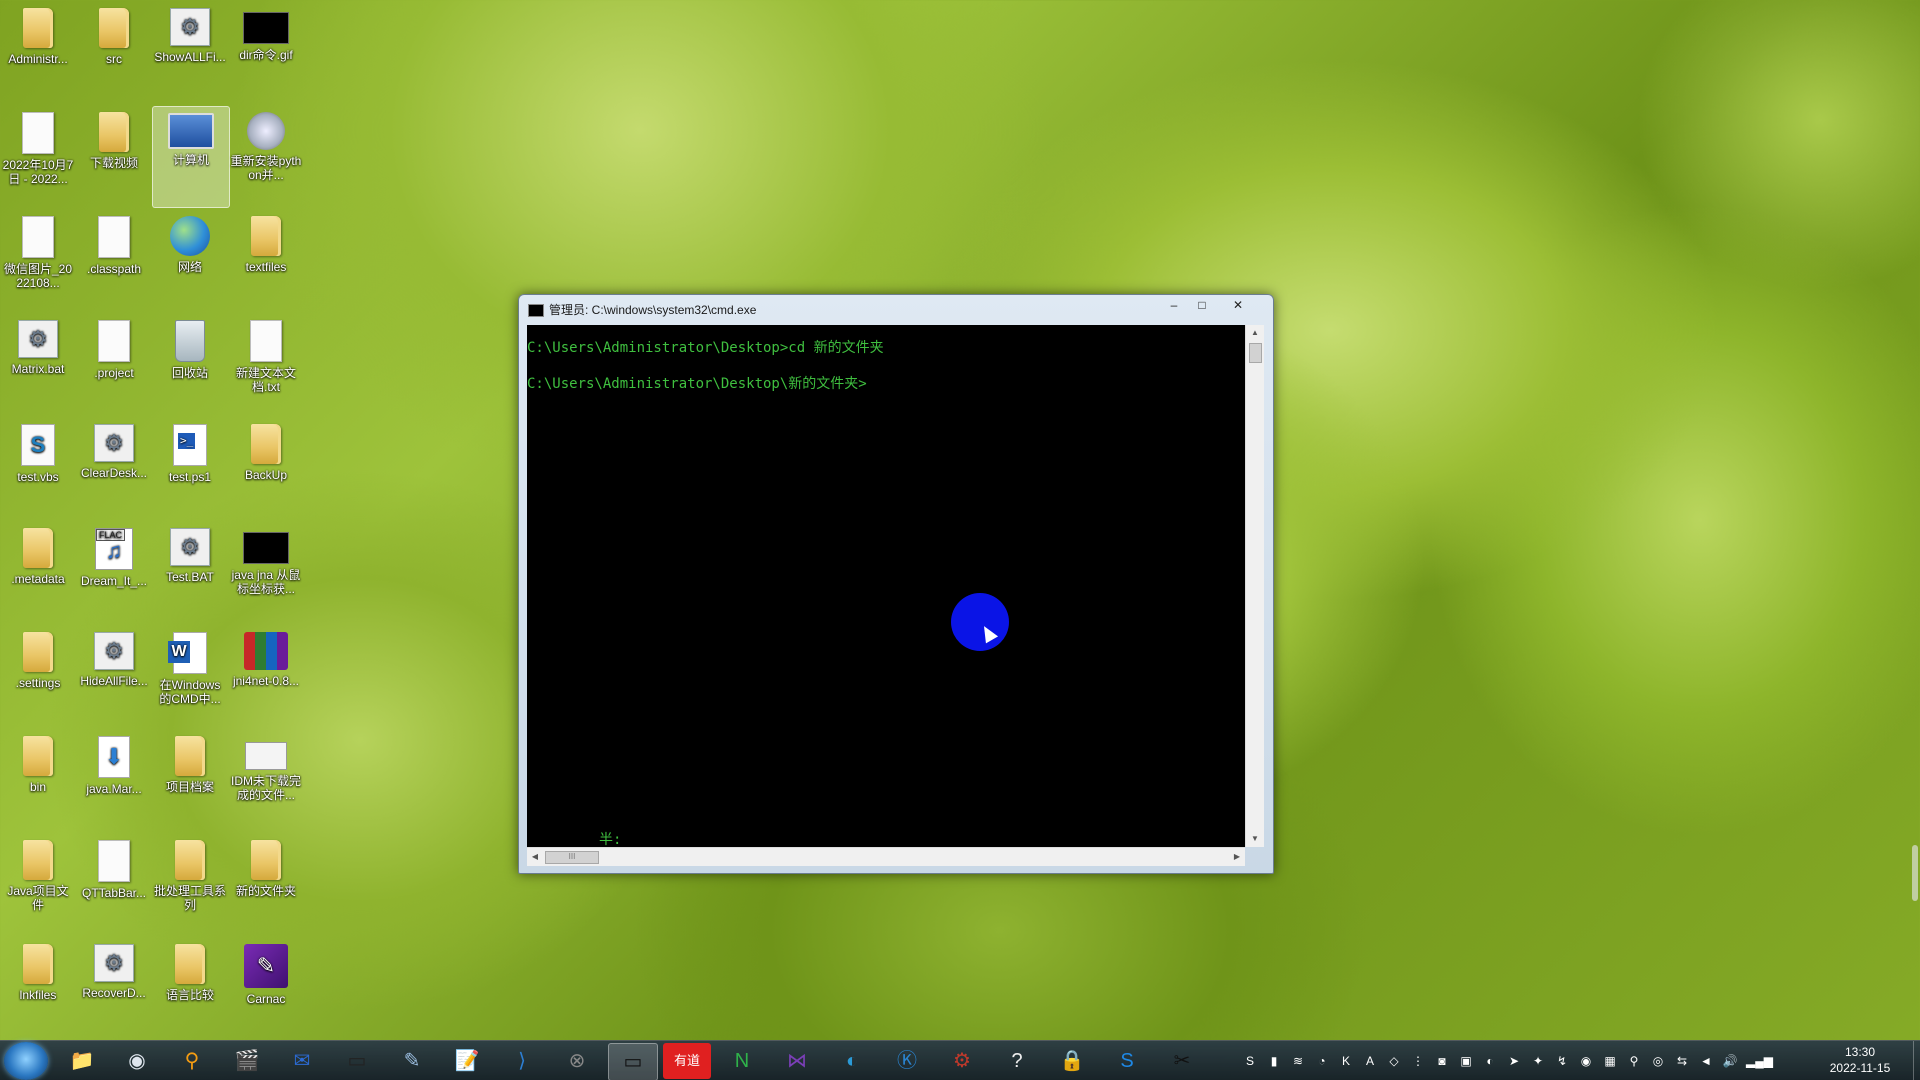 This screenshot has height=1080, width=1920. Describe the element at coordinates (1466, 1061) in the screenshot. I see `tray-icon: ▣` at that location.